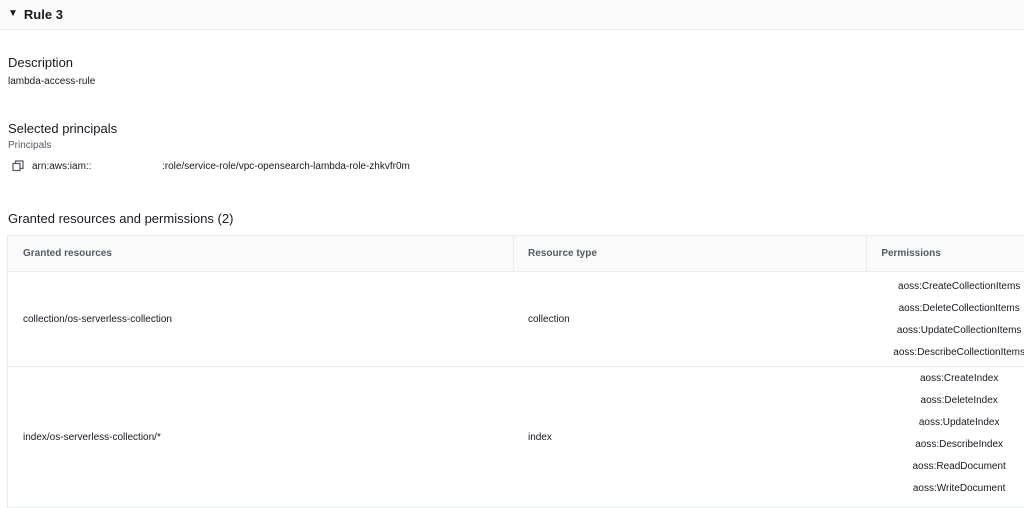  What do you see at coordinates (13, 13) in the screenshot?
I see `caret-down-icon: ▼` at bounding box center [13, 13].